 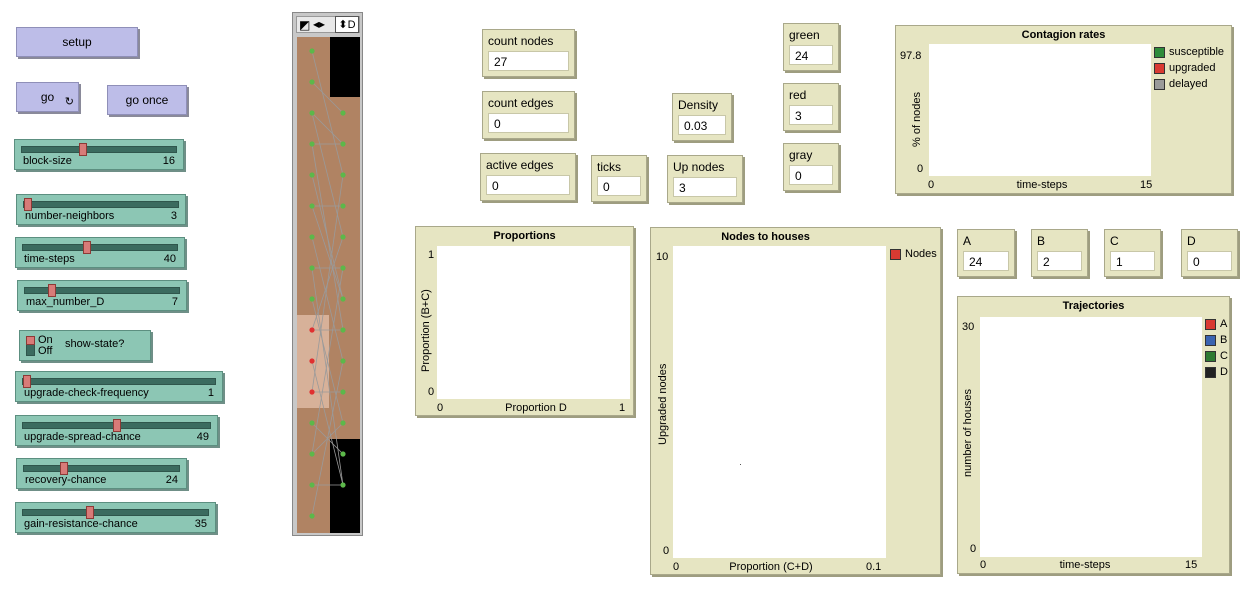 I want to click on go-button: go ↻, so click(x=47, y=97).